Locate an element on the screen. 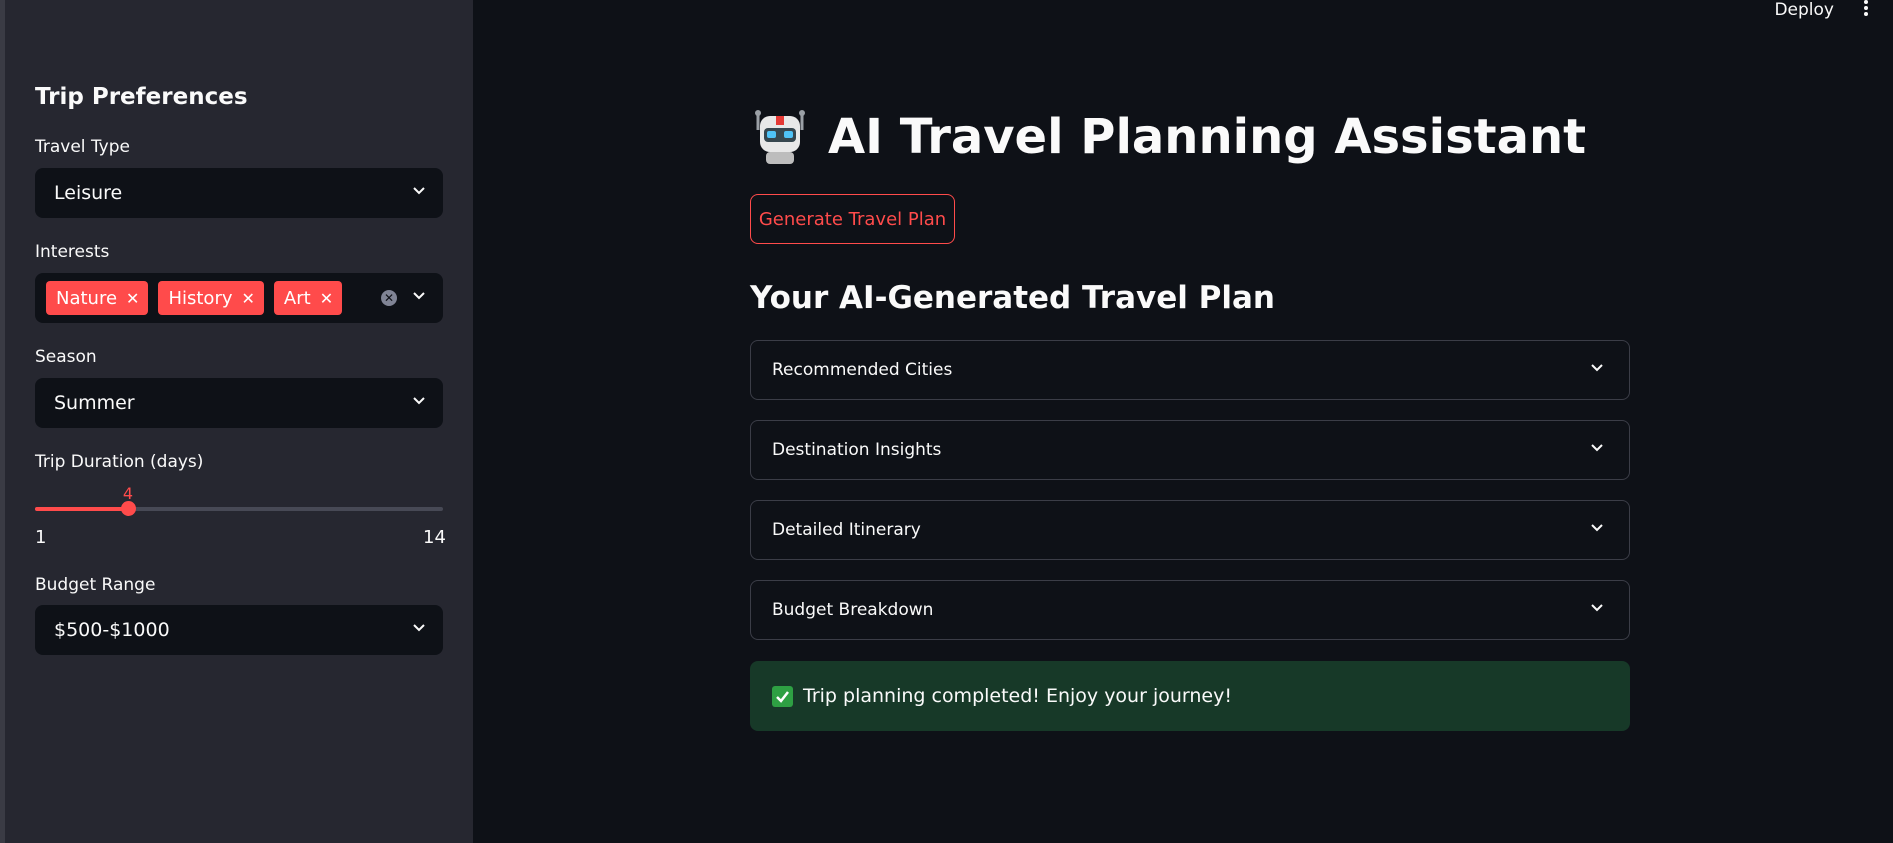  expander-label: Recommended Cities is located at coordinates (862, 370).